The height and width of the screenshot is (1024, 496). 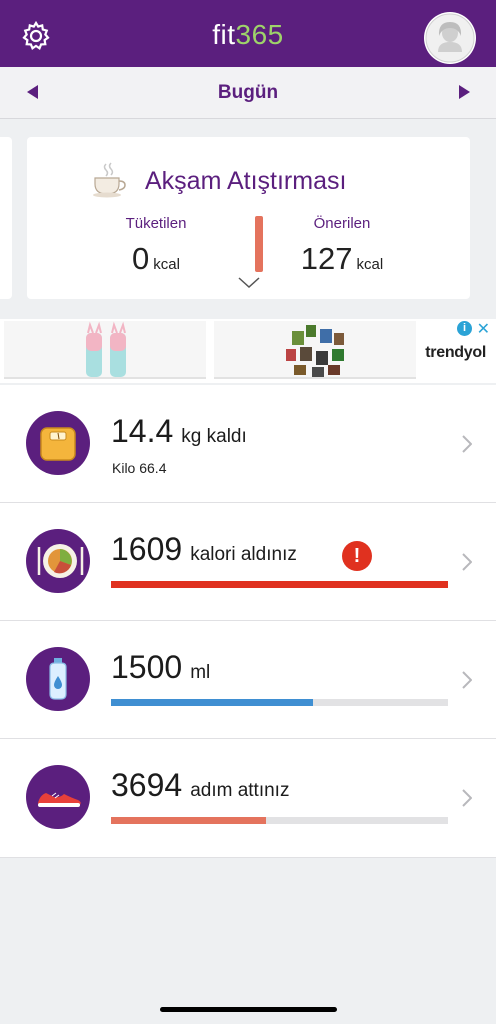 I want to click on bottle-product-image, so click(x=106, y=349).